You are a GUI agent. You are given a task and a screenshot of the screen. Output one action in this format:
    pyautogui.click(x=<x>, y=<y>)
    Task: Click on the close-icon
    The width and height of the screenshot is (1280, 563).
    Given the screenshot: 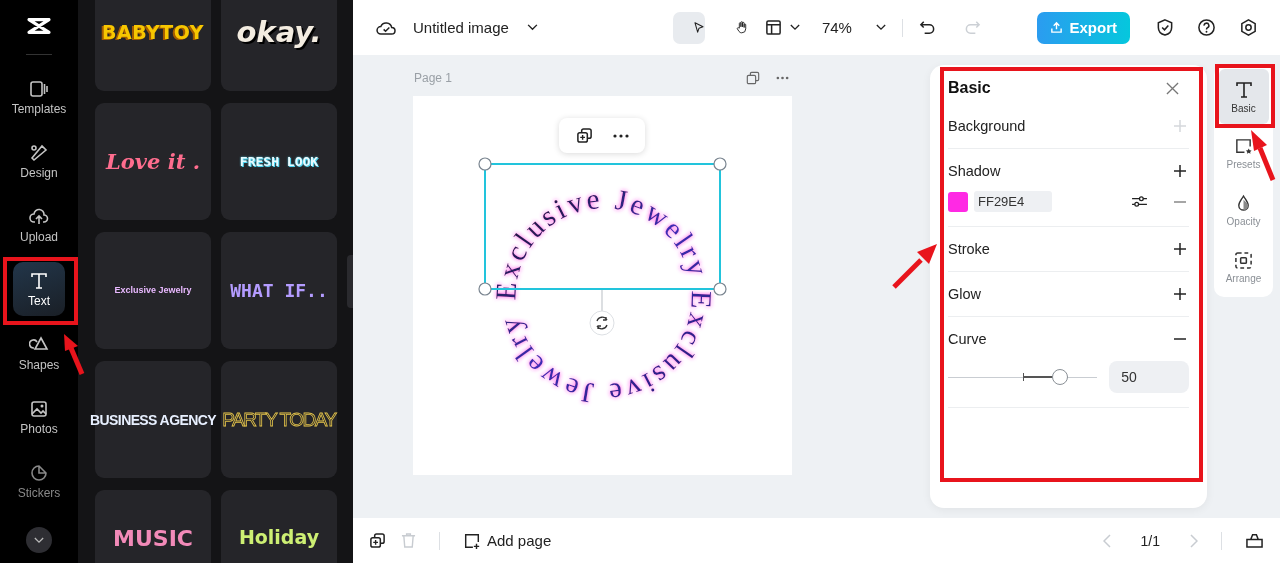 What is the action you would take?
    pyautogui.click(x=1172, y=88)
    